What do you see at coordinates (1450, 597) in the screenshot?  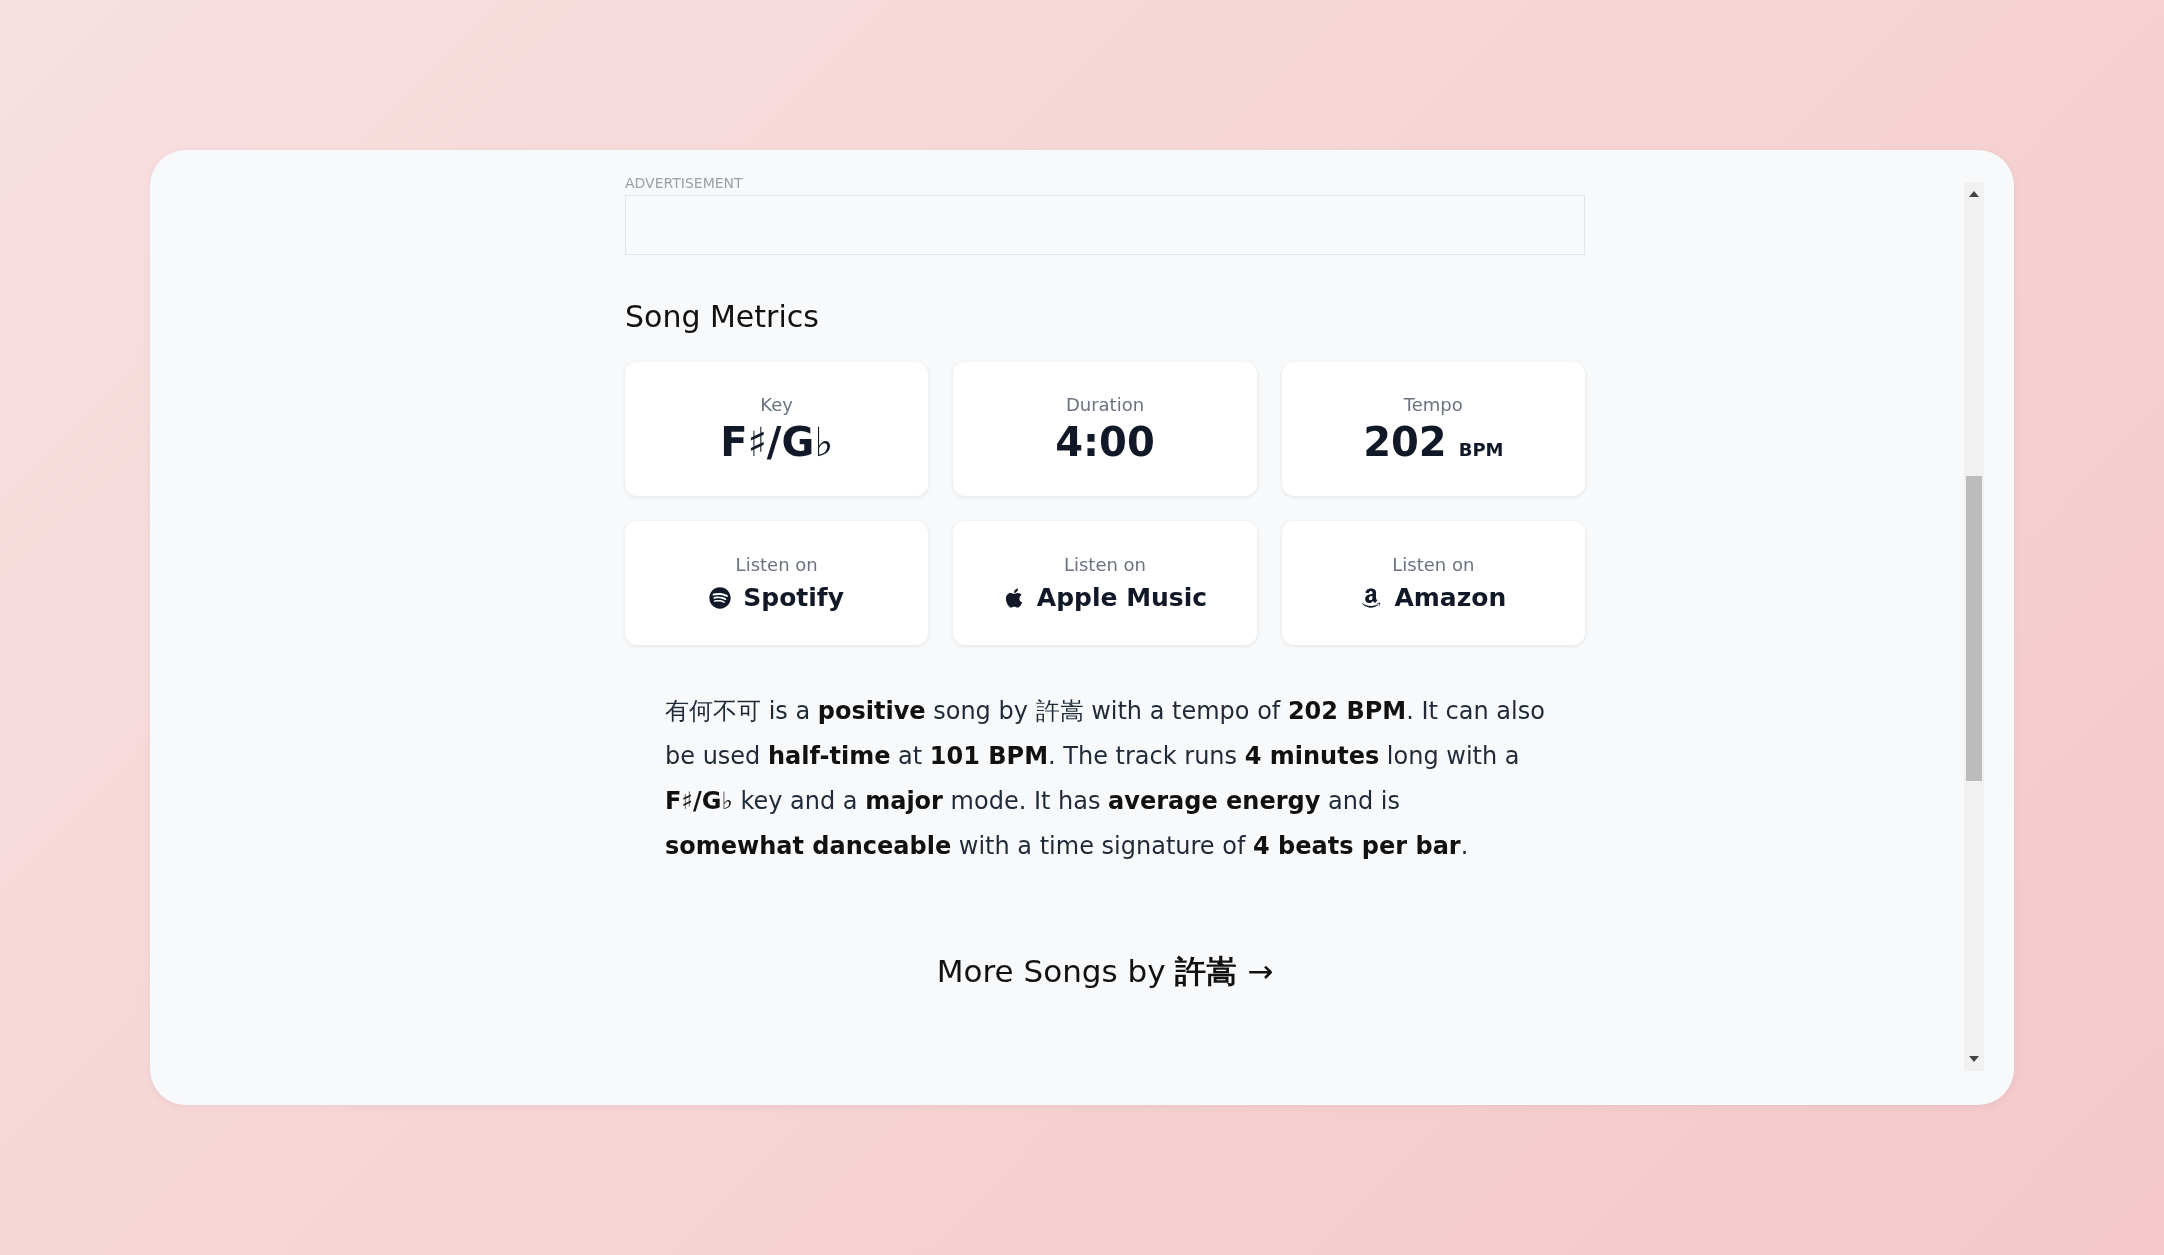 I see `service-name: Amazon` at bounding box center [1450, 597].